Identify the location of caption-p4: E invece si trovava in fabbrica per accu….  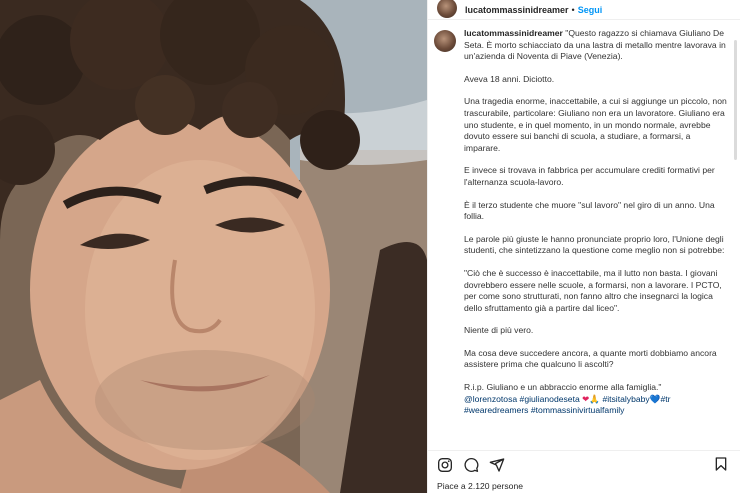
(589, 176).